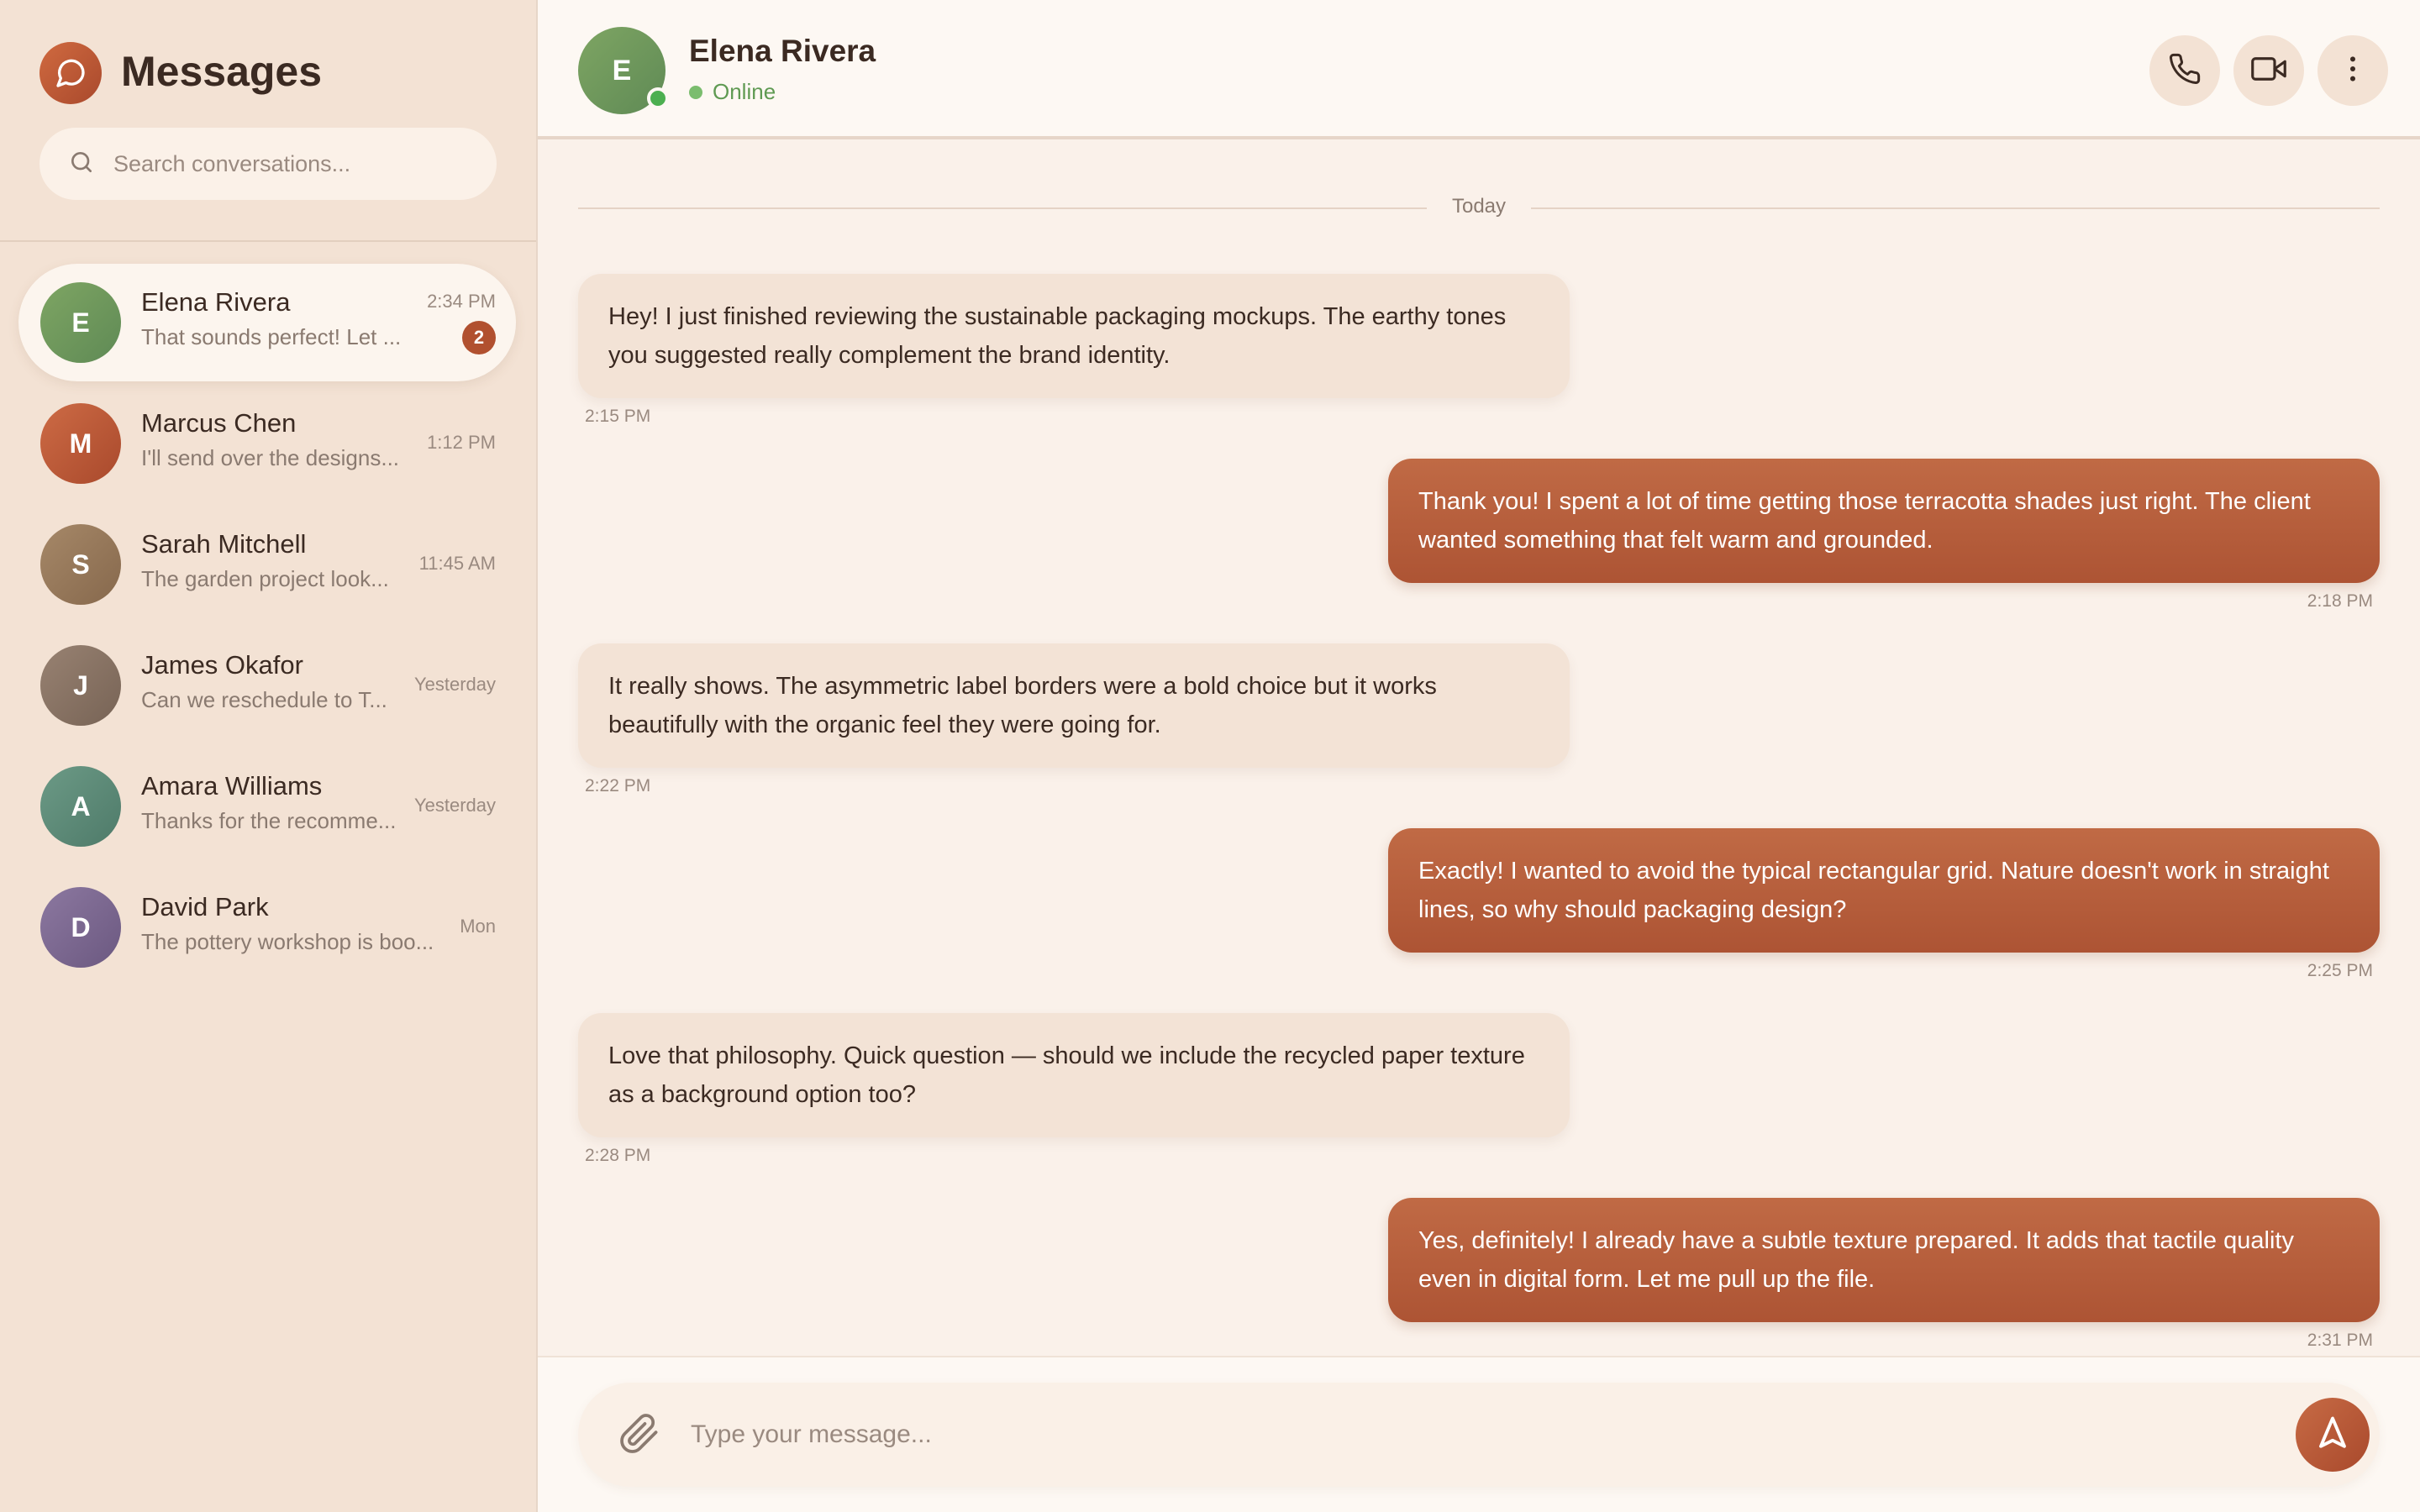  I want to click on sidebar-header: Messages, so click(268, 121).